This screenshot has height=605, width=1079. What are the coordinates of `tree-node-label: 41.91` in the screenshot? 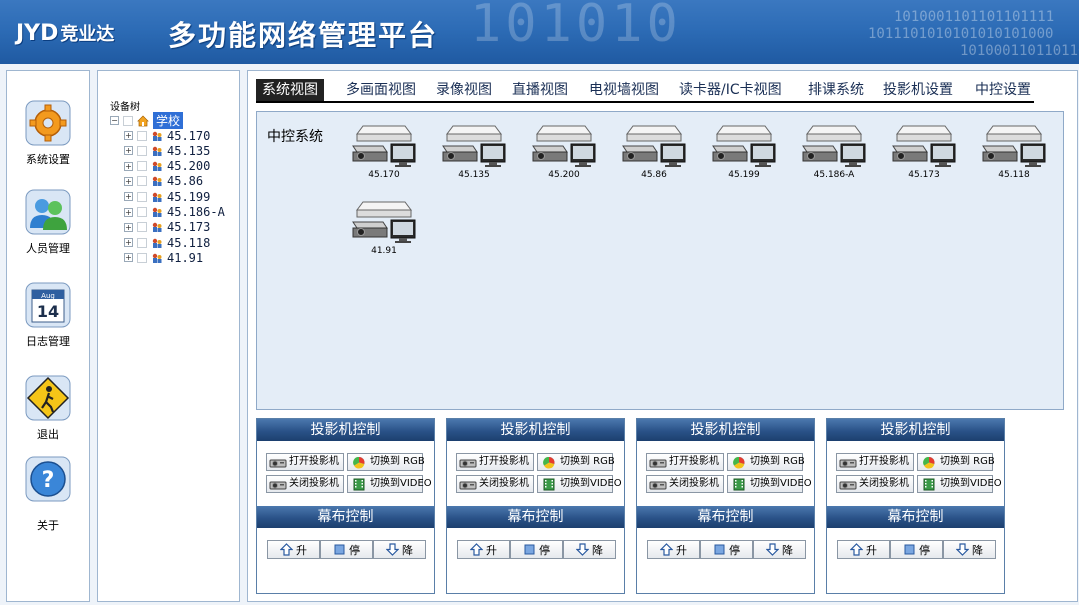 It's located at (185, 258).